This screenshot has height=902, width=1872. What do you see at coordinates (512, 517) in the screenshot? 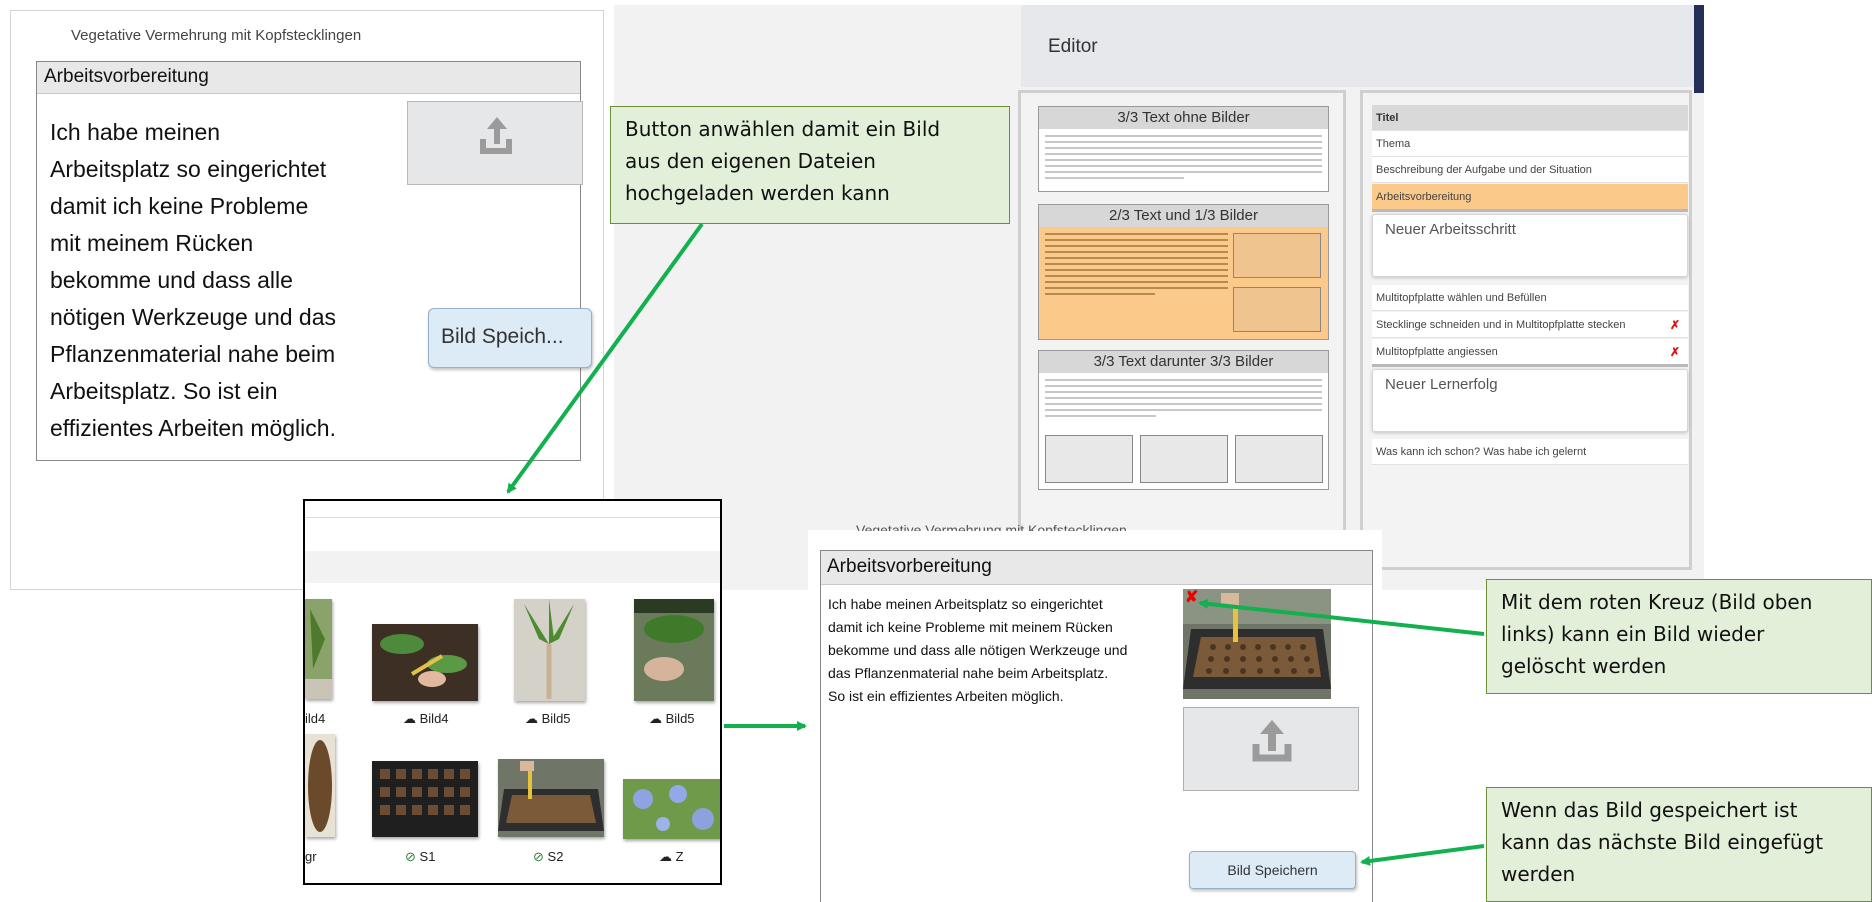
I see `picker-divider` at bounding box center [512, 517].